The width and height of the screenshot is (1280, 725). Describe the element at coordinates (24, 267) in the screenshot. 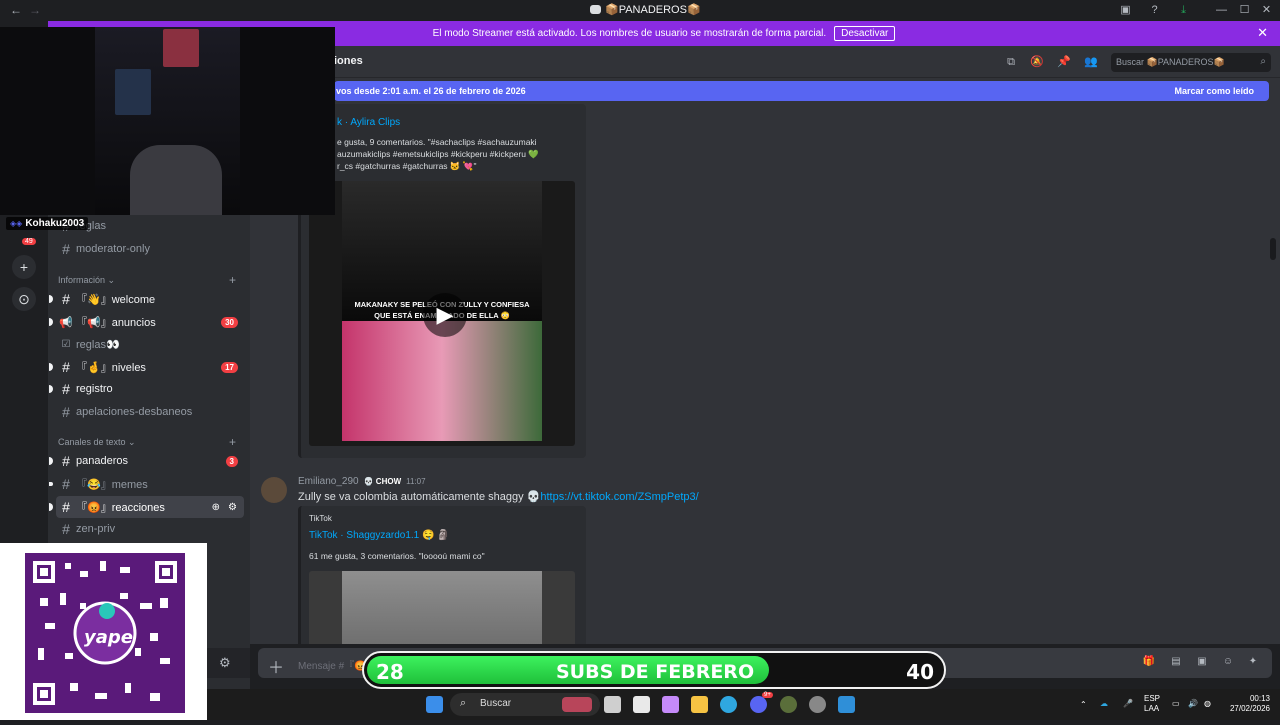

I see `add-server-button: +` at that location.